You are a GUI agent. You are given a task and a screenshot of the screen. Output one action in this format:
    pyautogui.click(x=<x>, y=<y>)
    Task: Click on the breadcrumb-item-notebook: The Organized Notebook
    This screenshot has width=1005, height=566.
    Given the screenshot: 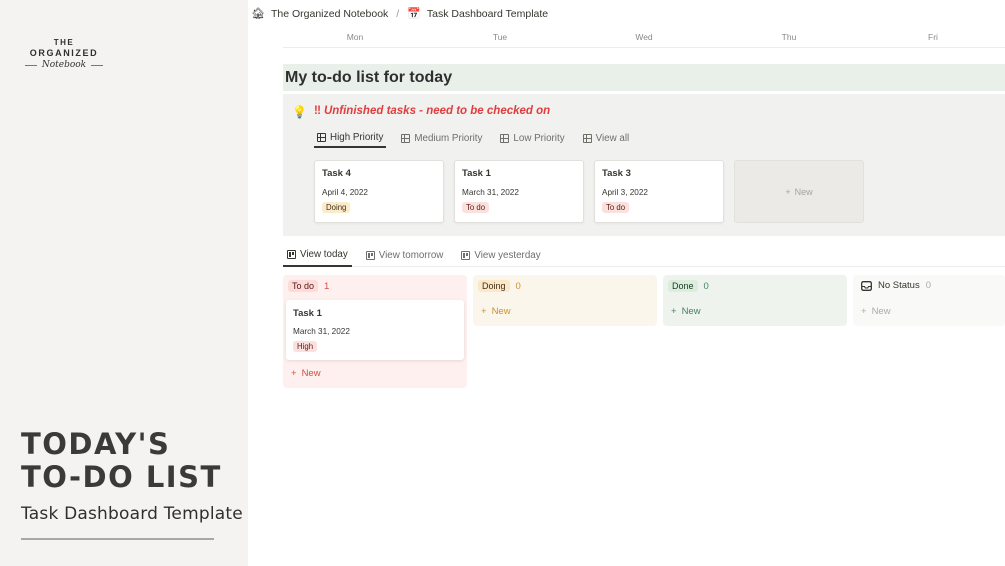 What is the action you would take?
    pyautogui.click(x=329, y=14)
    